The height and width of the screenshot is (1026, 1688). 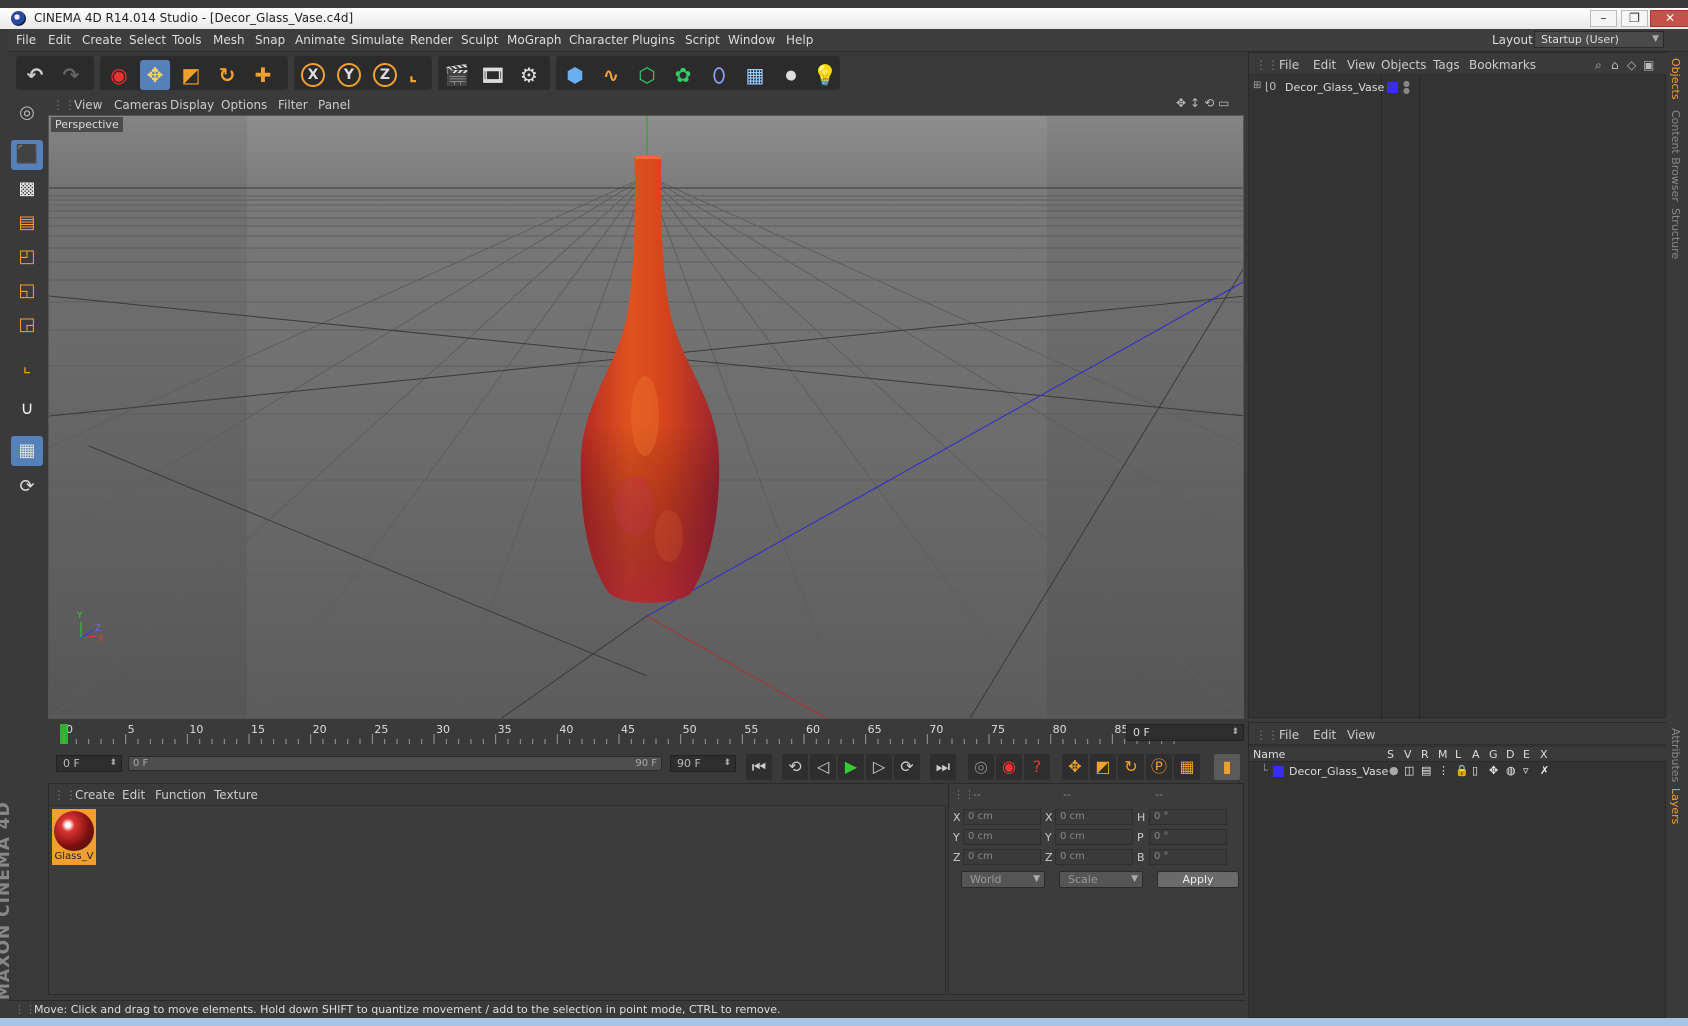 What do you see at coordinates (1187, 767) in the screenshot?
I see `key-pla-icon: ▦` at bounding box center [1187, 767].